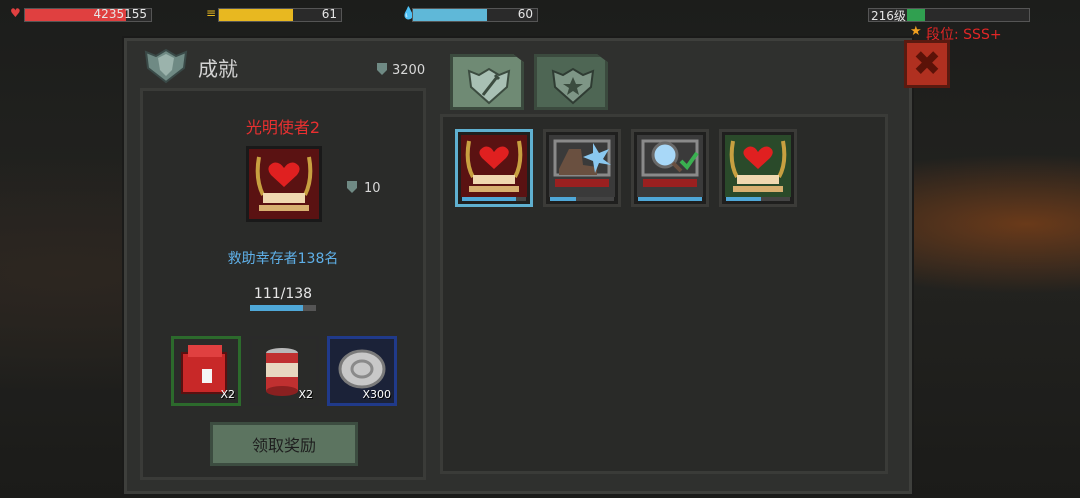  I want to click on tab-achievements, so click(487, 82).